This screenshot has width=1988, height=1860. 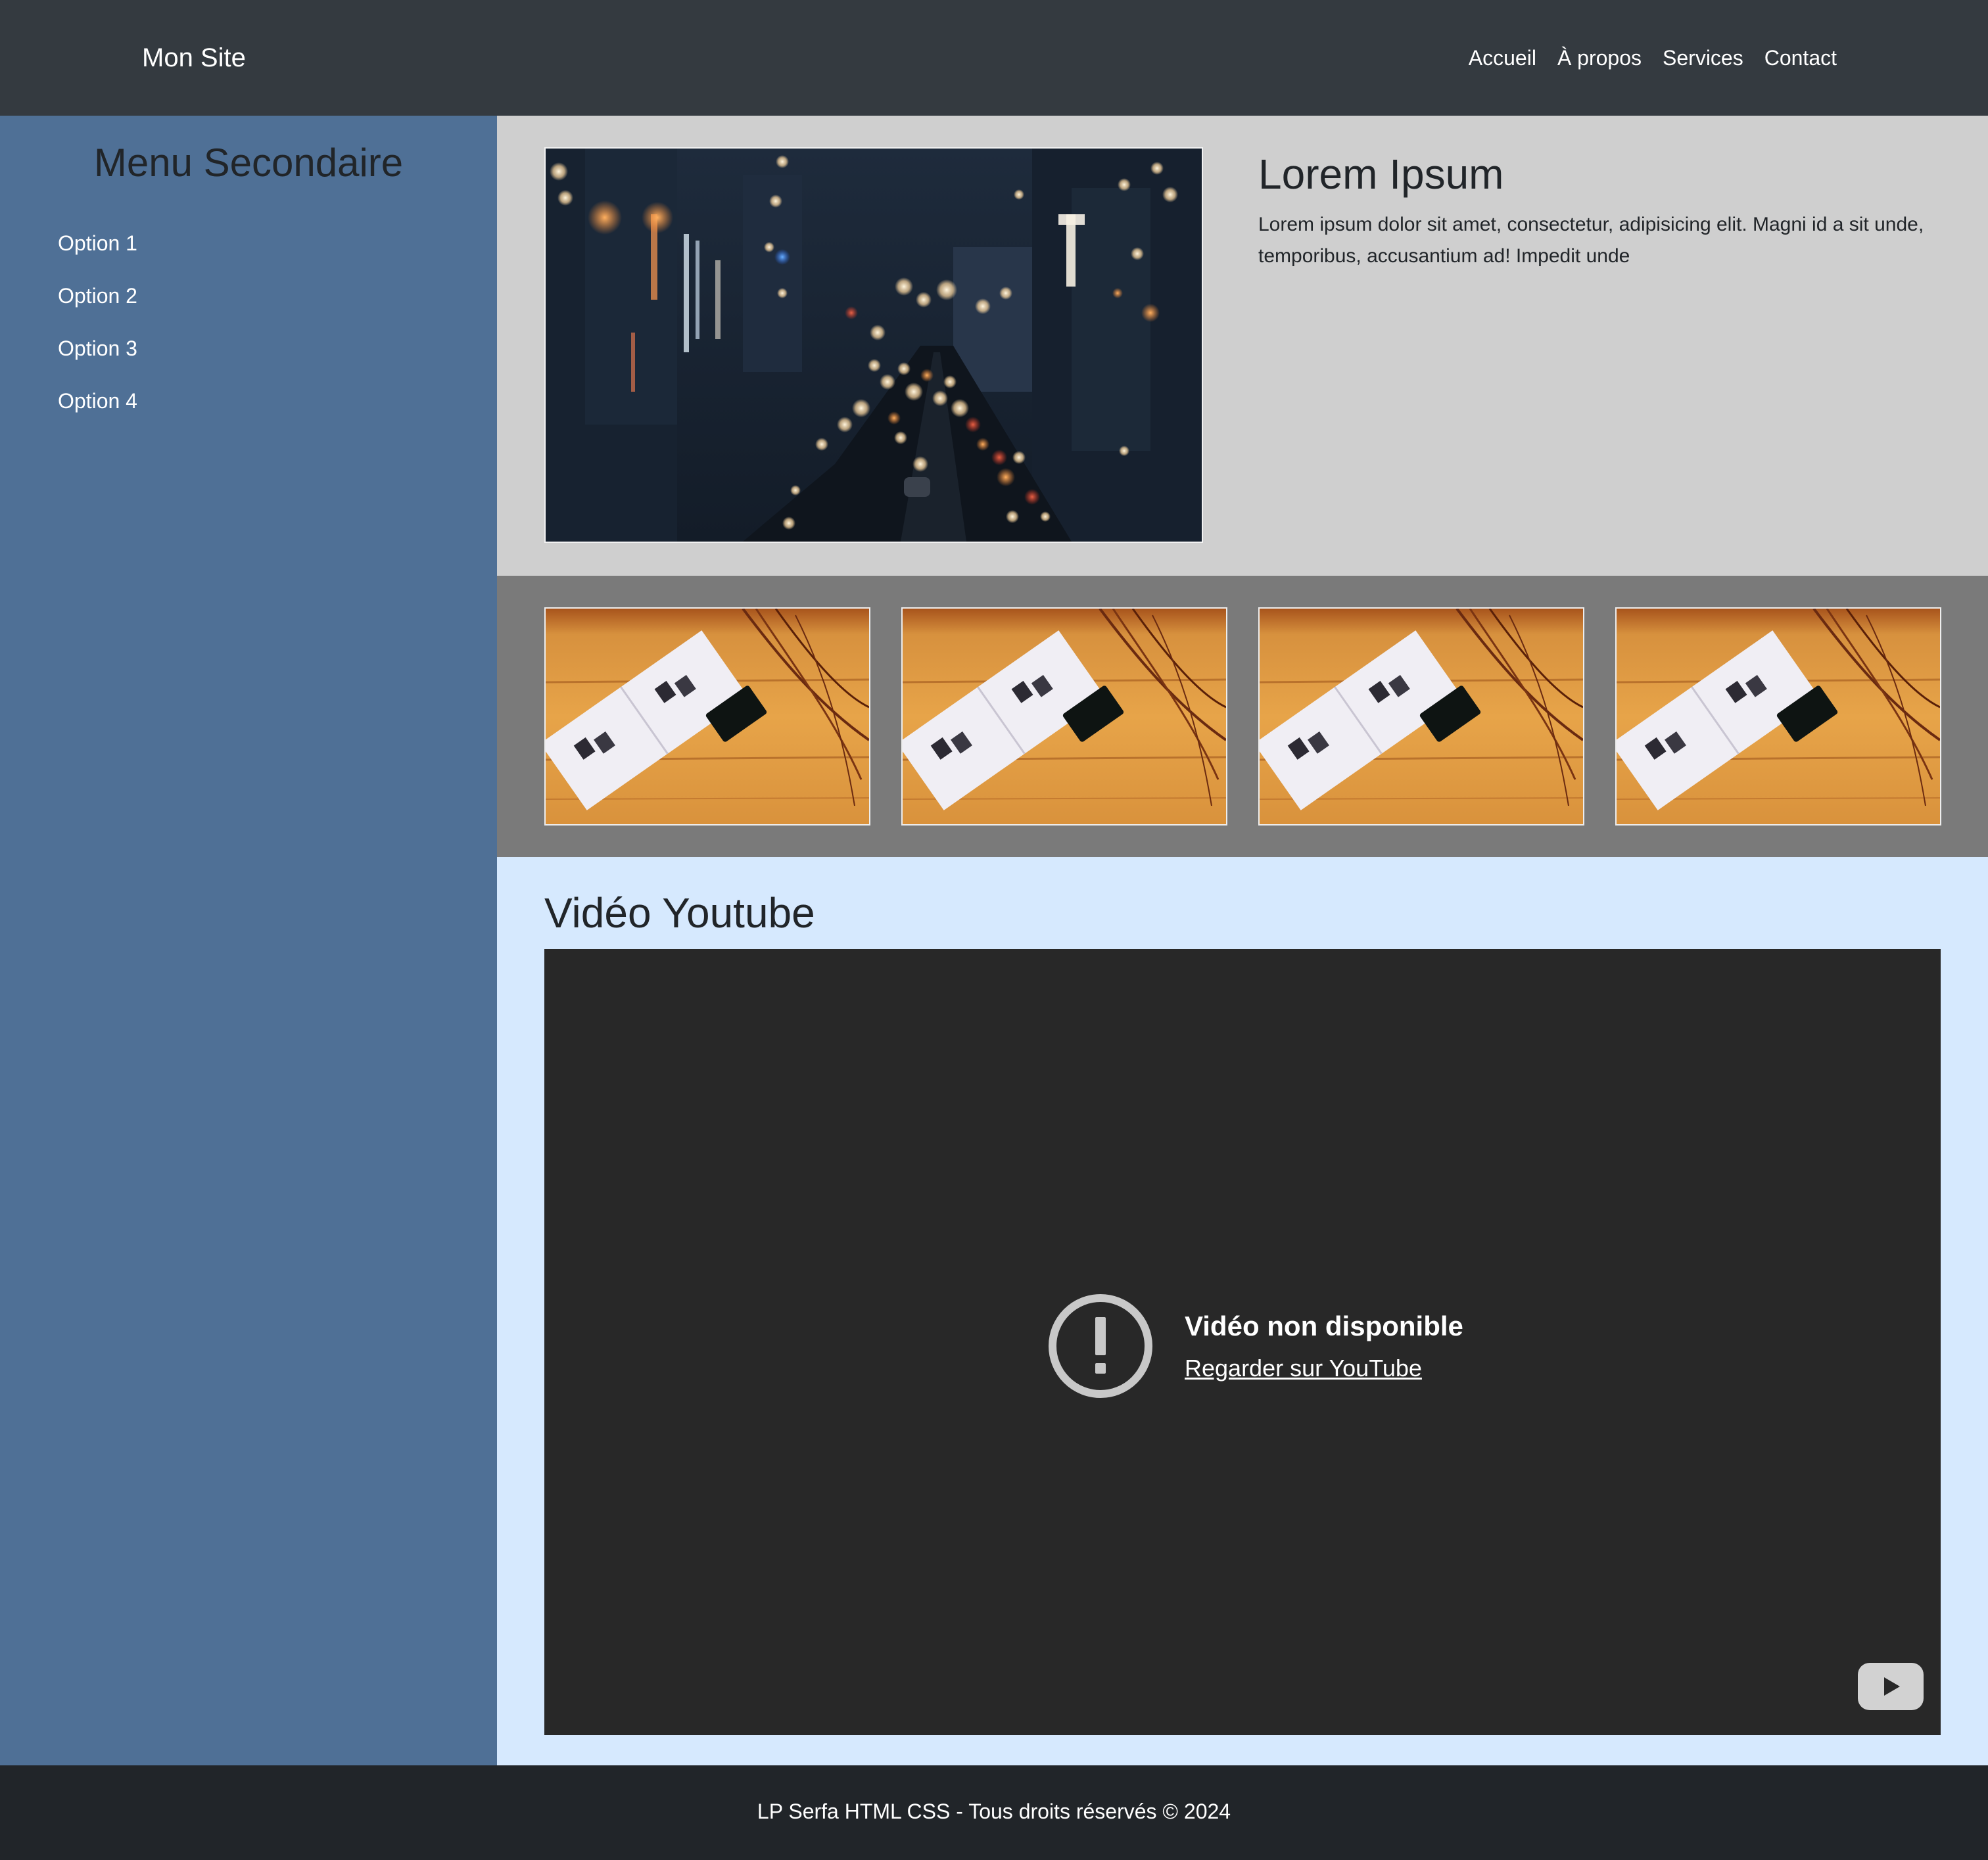 What do you see at coordinates (1600, 57) in the screenshot?
I see `nav-link-a-propos: À propos` at bounding box center [1600, 57].